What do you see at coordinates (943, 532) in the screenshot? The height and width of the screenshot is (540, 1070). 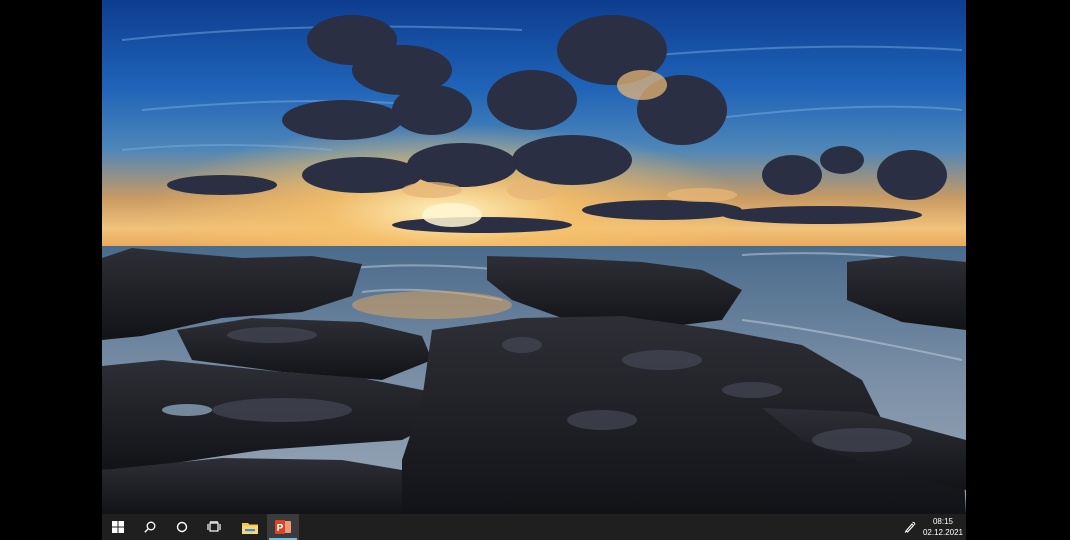 I see `clock-date: 02.12.2021` at bounding box center [943, 532].